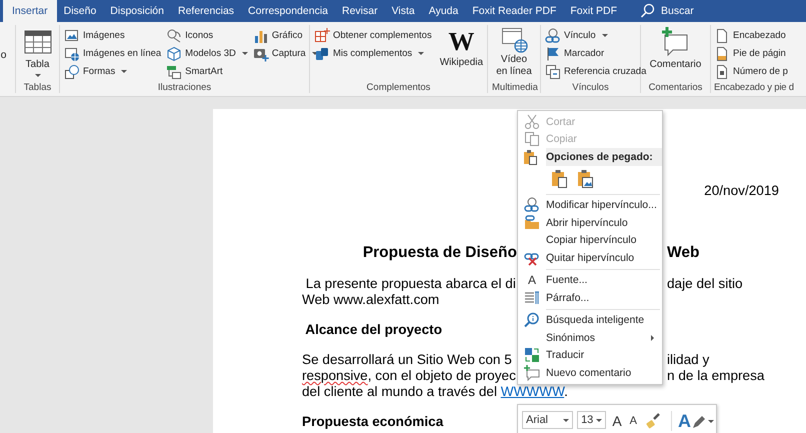 The width and height of the screenshot is (806, 433). What do you see at coordinates (360, 11) in the screenshot?
I see `ribbon-tab: Revisar` at bounding box center [360, 11].